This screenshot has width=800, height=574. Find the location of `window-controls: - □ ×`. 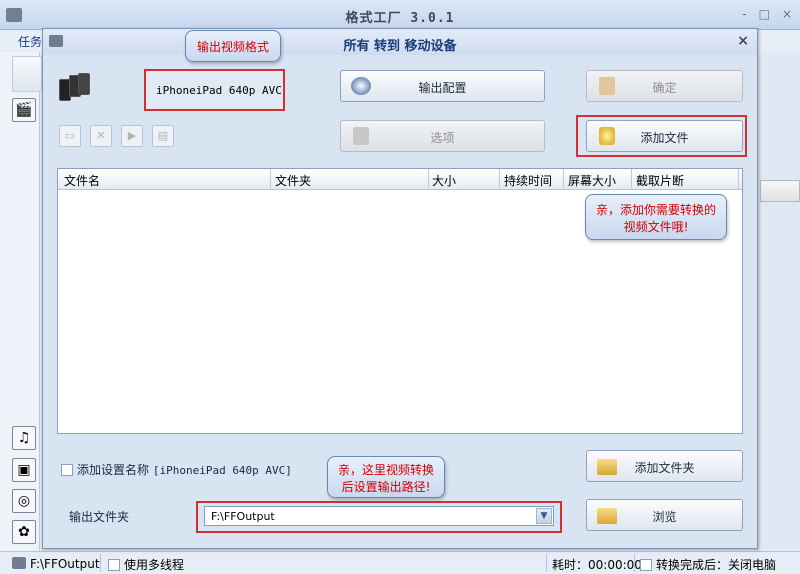

window-controls: - □ × is located at coordinates (767, 14).